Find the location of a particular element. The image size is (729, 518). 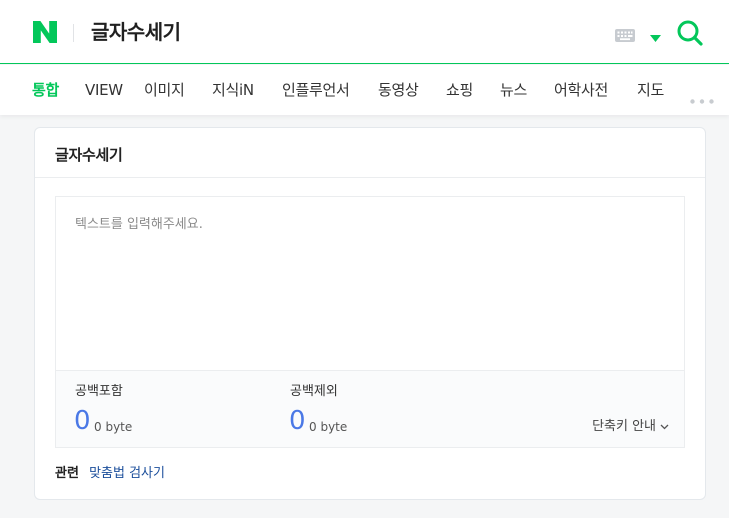

with-spaces-count: 0 is located at coordinates (82, 421).